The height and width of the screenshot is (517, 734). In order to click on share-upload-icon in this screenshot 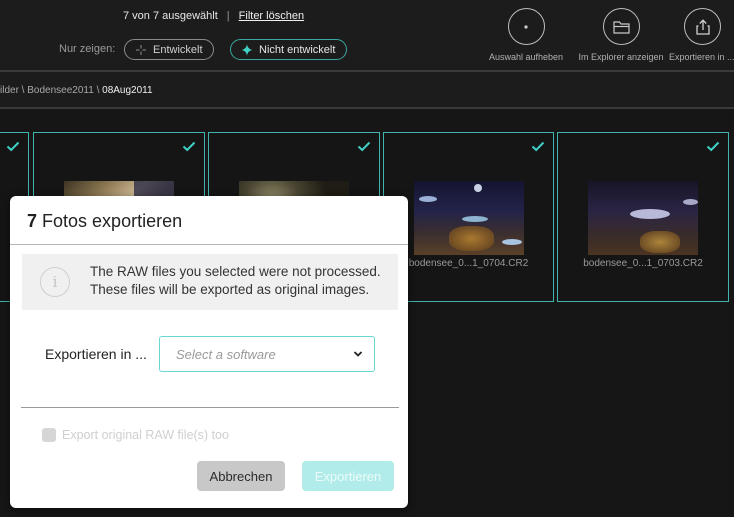, I will do `click(702, 26)`.